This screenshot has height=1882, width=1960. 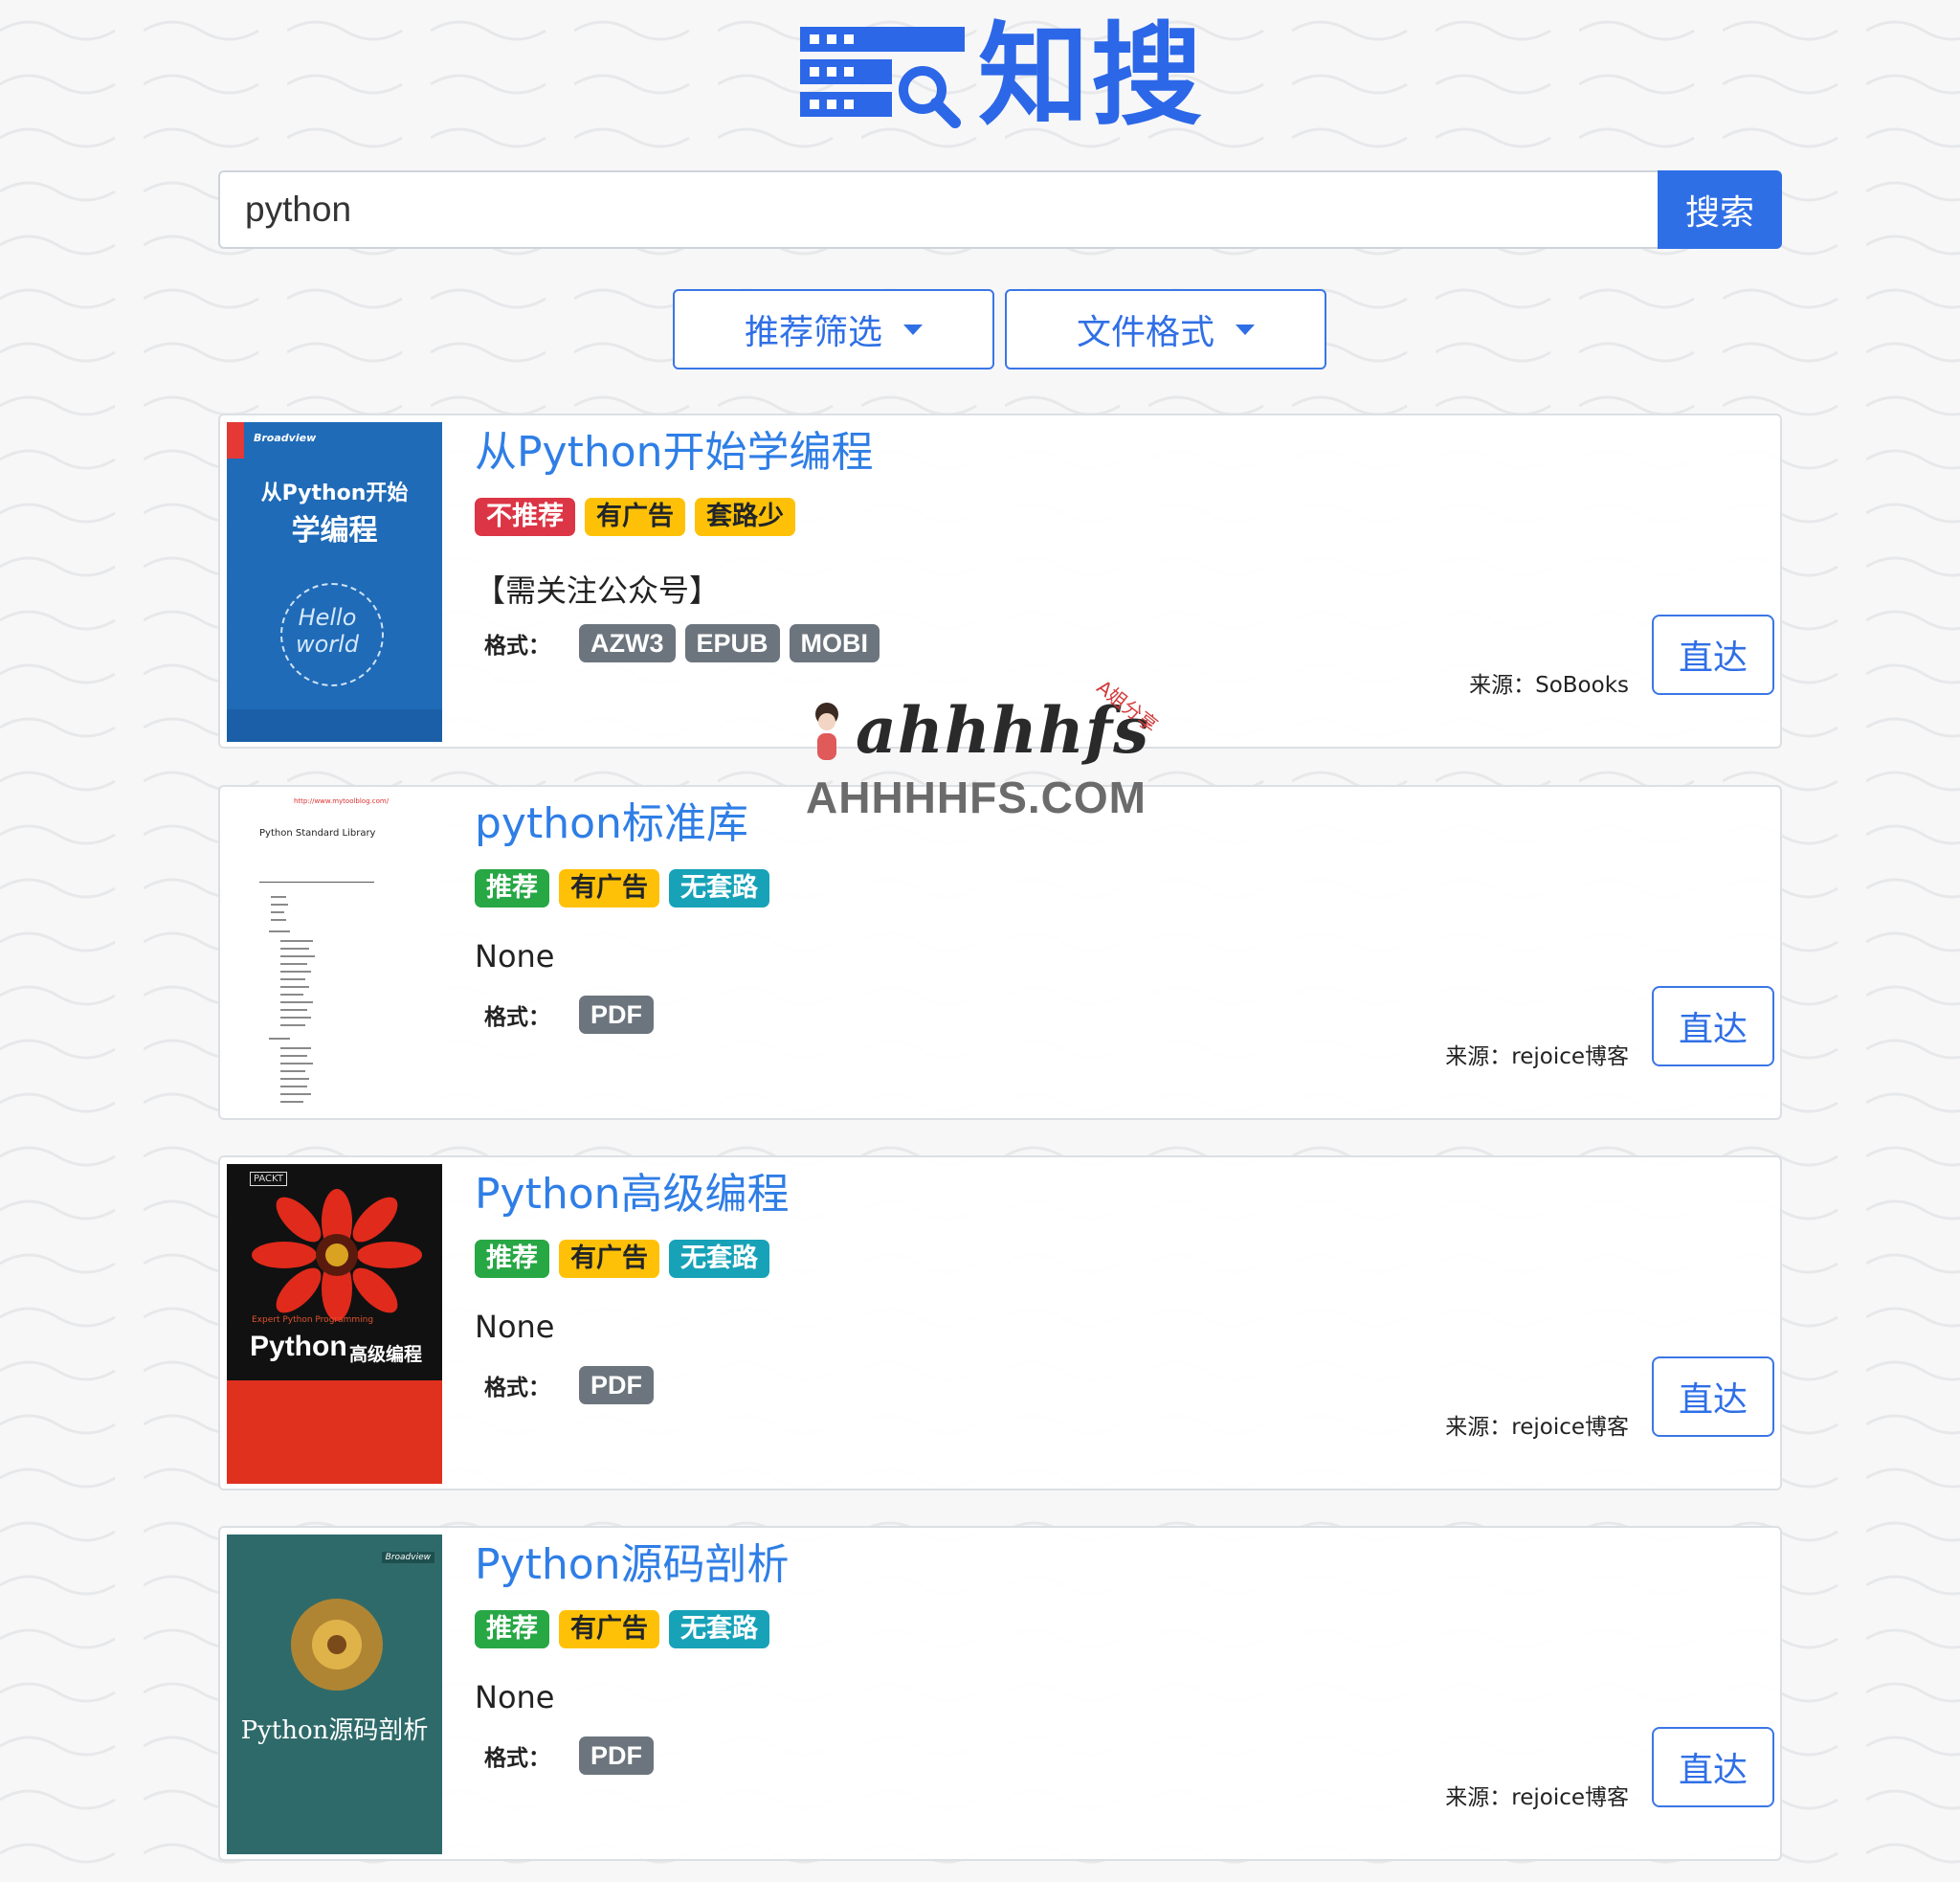 What do you see at coordinates (1720, 209) in the screenshot?
I see `search-button: 搜索` at bounding box center [1720, 209].